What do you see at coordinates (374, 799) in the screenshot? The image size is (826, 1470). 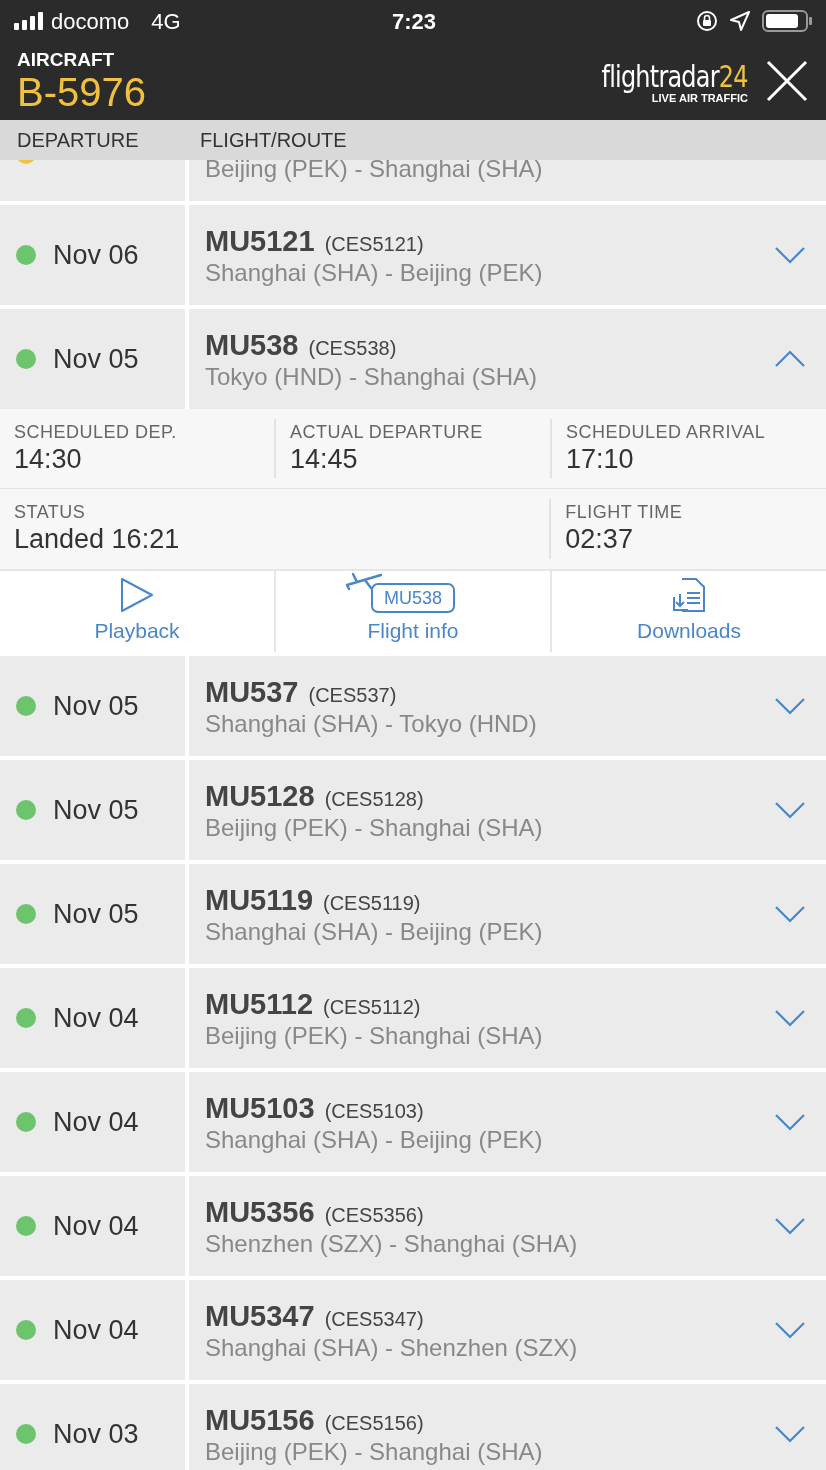 I see `callsign-text: (CES5128)` at bounding box center [374, 799].